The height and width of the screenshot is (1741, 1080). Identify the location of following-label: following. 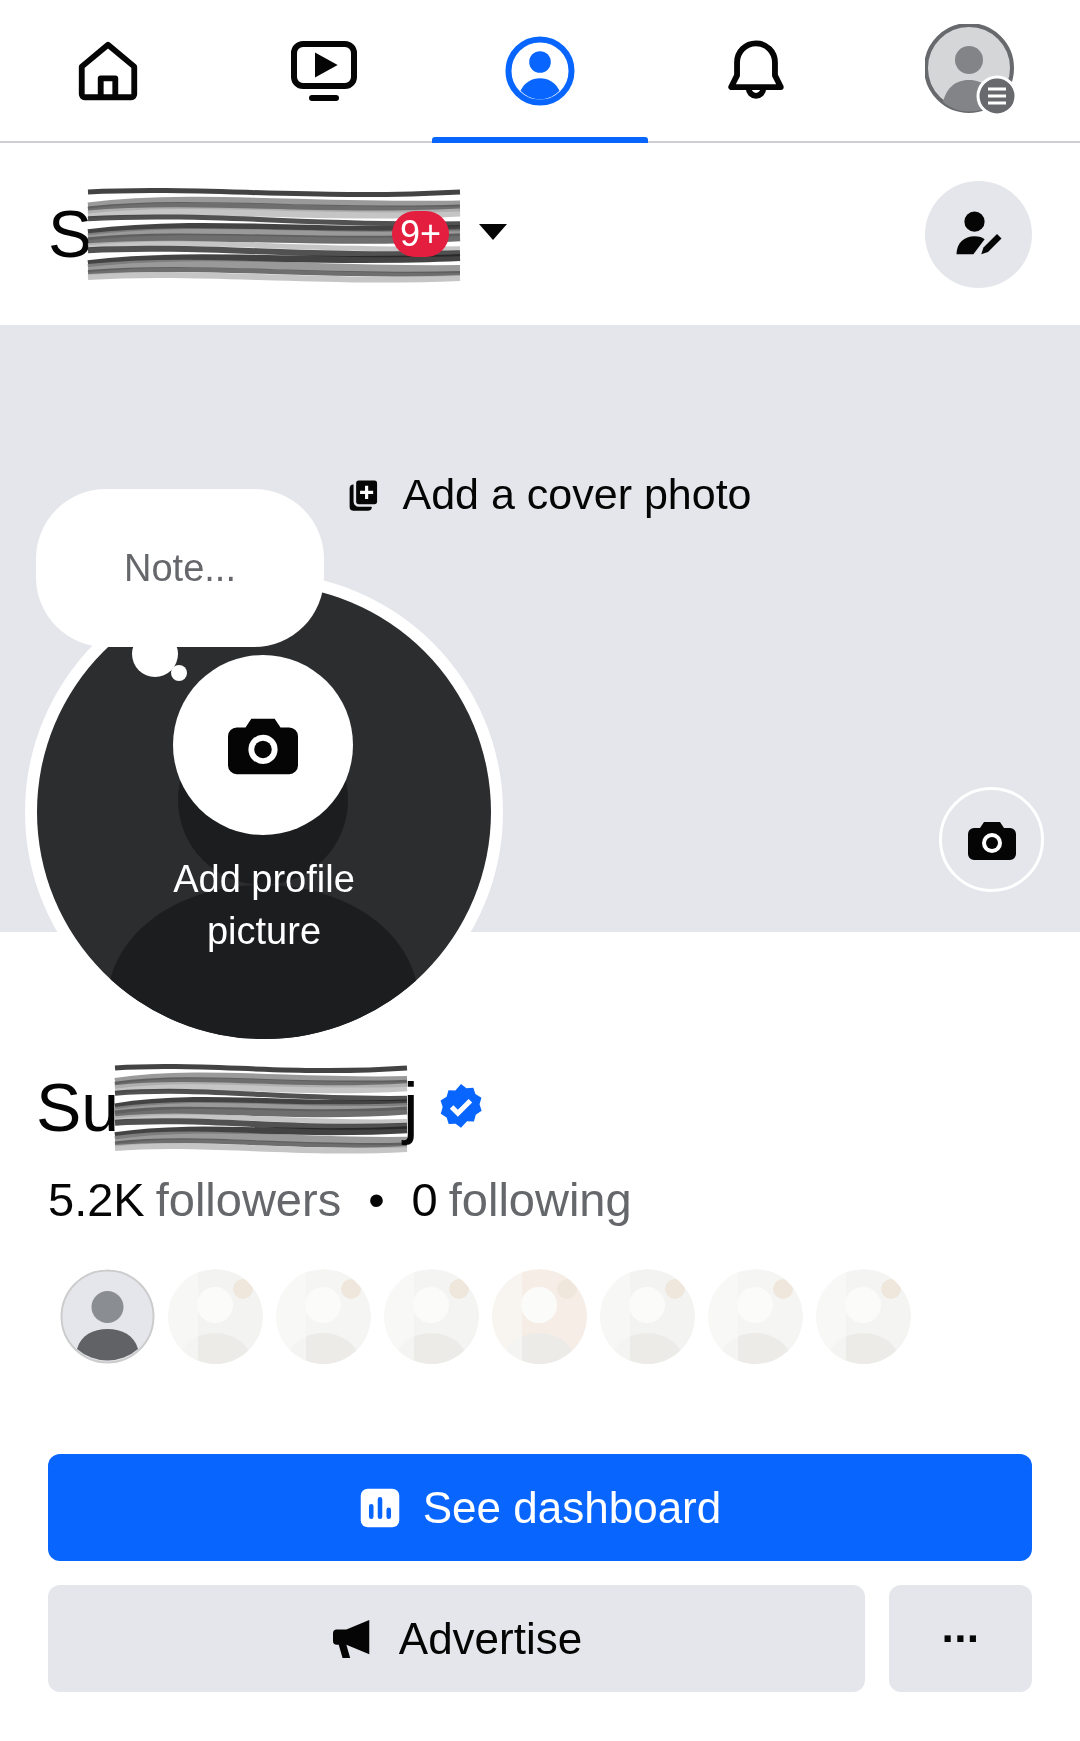
(540, 1199).